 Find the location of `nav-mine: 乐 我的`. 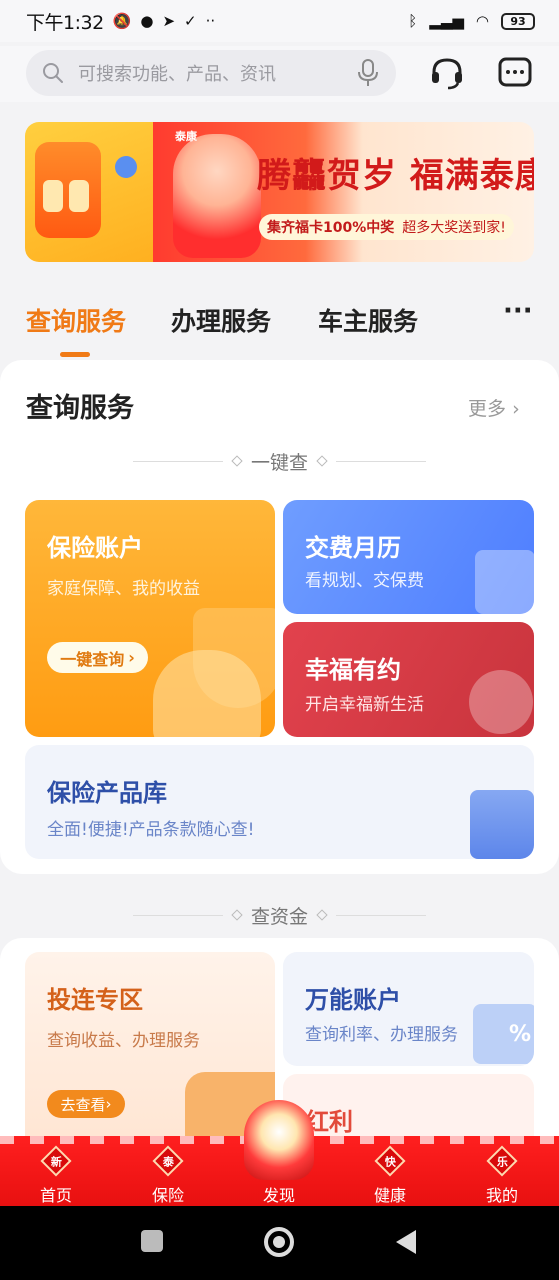

nav-mine: 乐 我的 is located at coordinates (502, 1175).